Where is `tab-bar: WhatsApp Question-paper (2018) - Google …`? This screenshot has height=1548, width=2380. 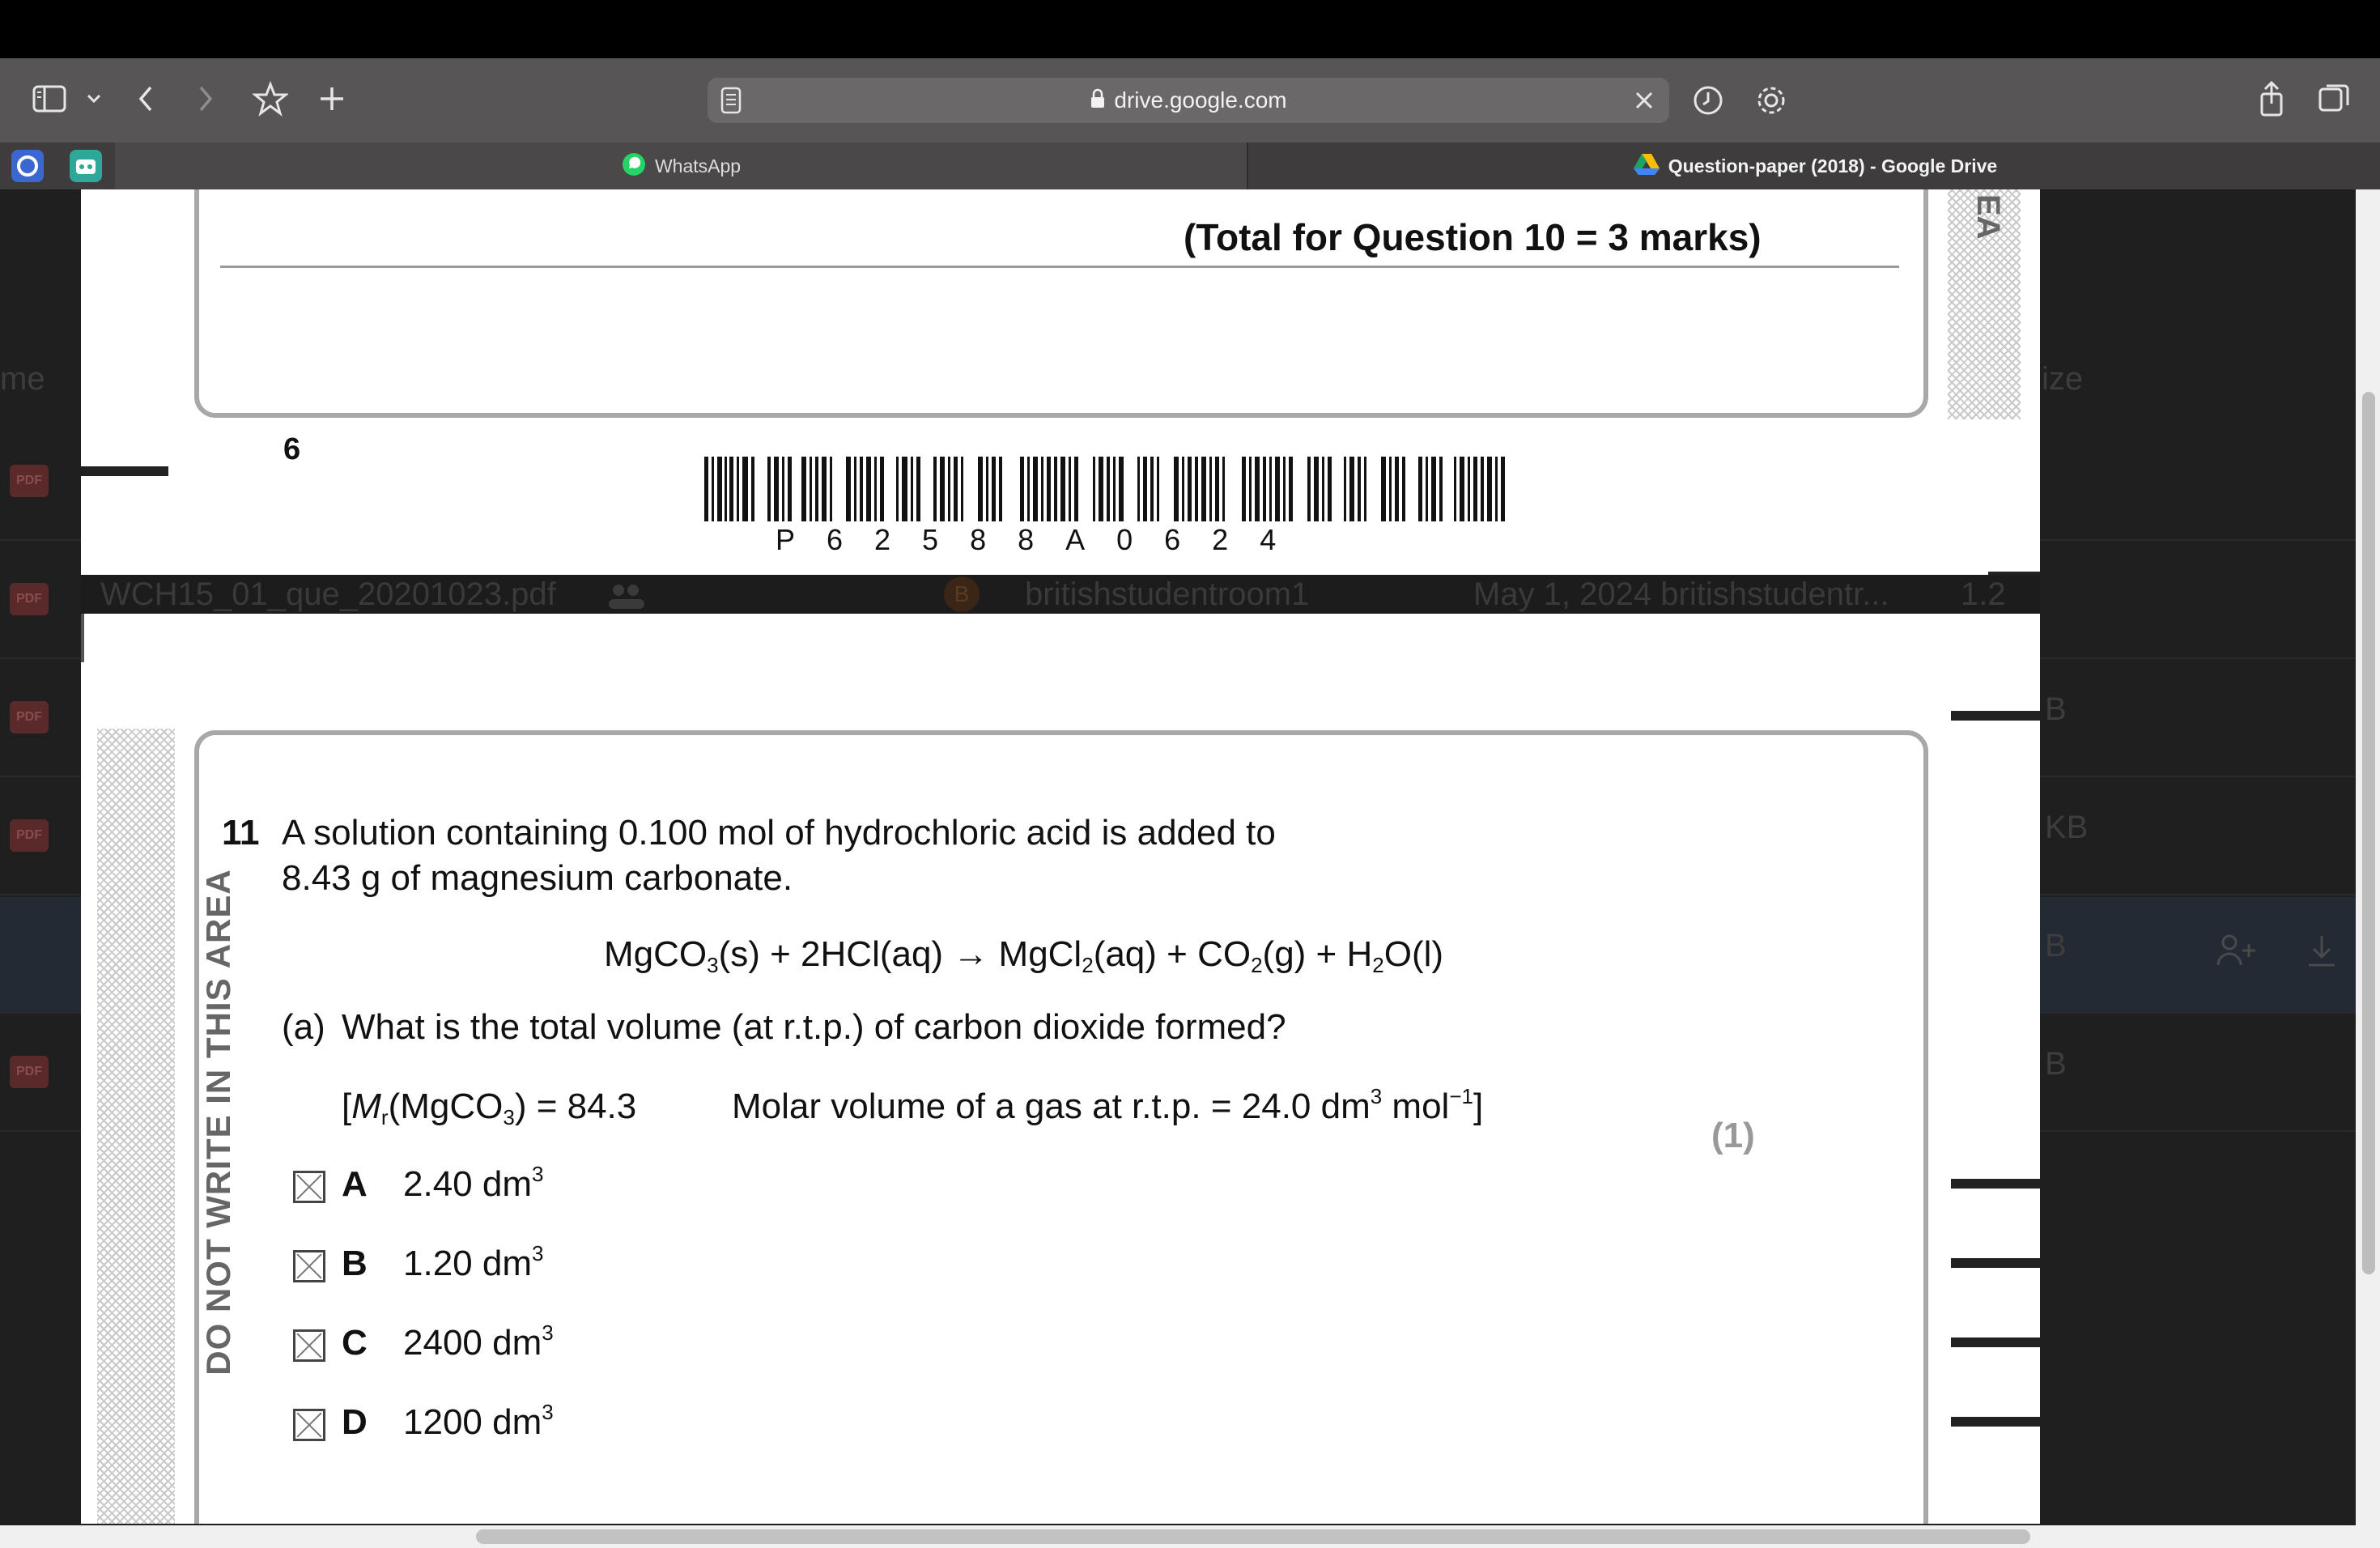
tab-bar: WhatsApp Question-paper (2018) - Google … is located at coordinates (1190, 166).